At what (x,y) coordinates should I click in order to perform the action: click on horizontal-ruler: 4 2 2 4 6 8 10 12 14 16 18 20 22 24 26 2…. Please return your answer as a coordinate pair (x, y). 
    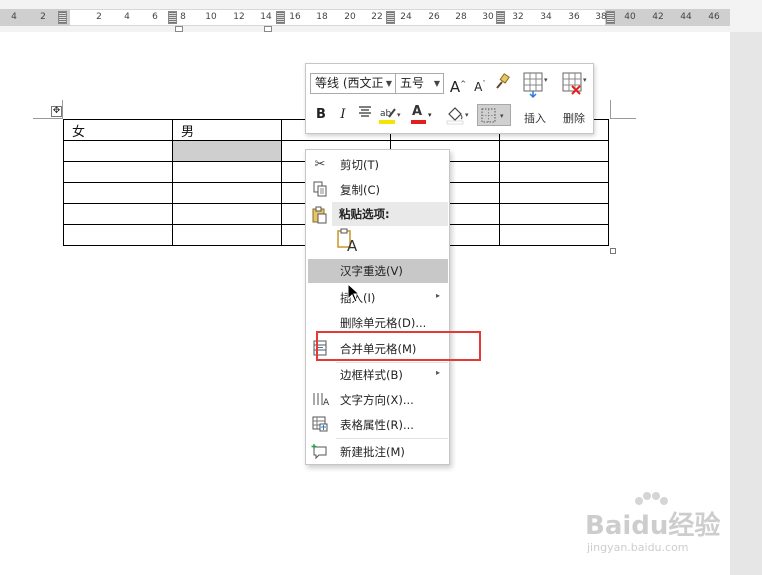
    Looking at the image, I should click on (381, 16).